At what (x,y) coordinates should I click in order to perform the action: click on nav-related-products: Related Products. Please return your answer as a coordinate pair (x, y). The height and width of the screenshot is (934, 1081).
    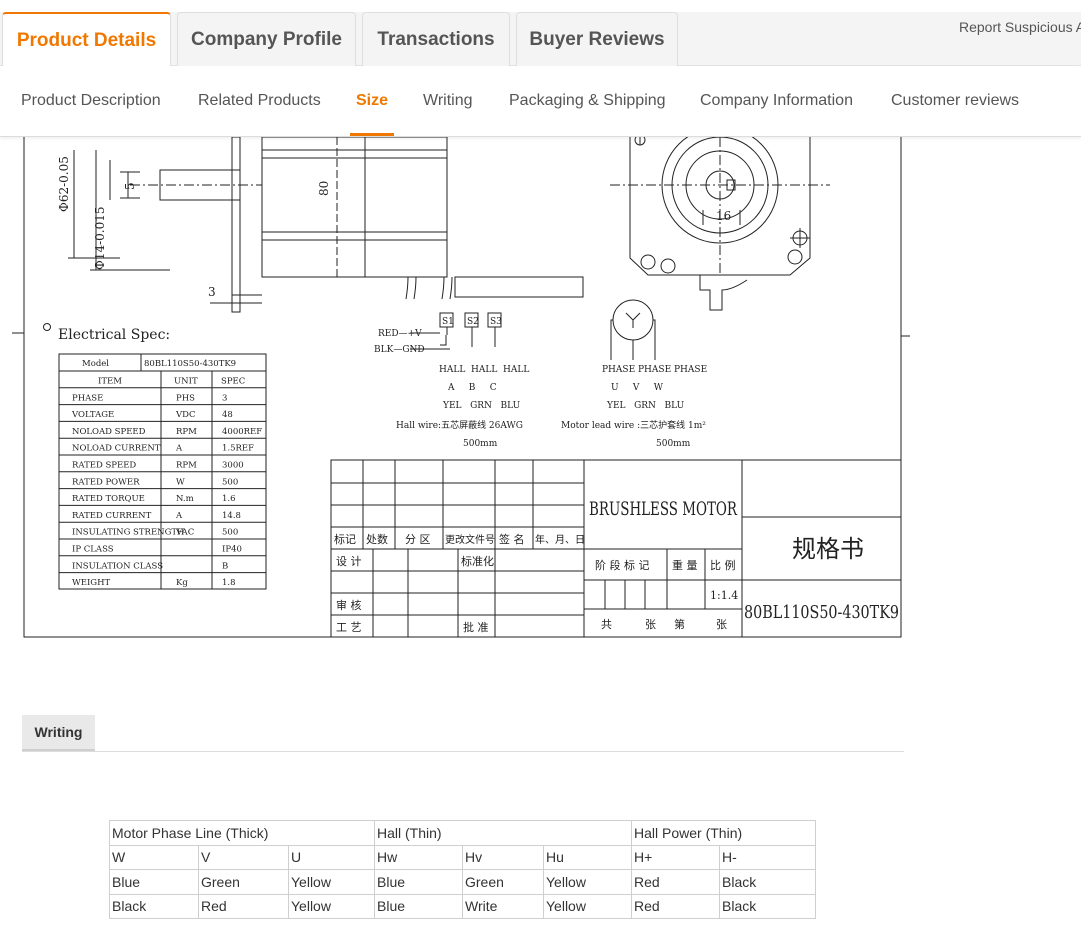
    Looking at the image, I should click on (259, 101).